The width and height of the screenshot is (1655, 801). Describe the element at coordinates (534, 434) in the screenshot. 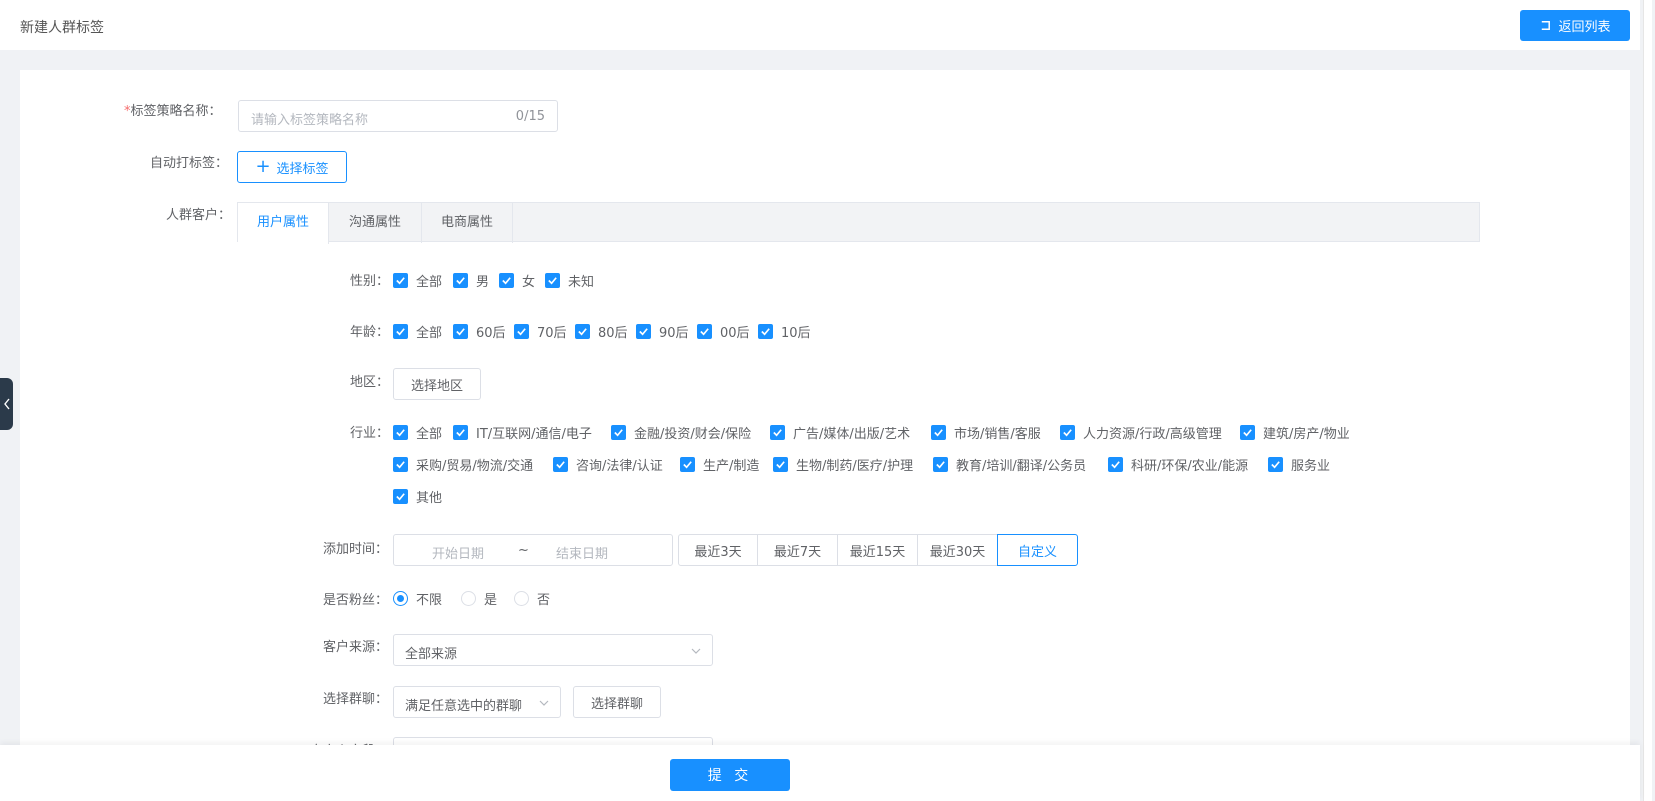

I see `industry-option-label: IT/互联网/通信/电子` at that location.